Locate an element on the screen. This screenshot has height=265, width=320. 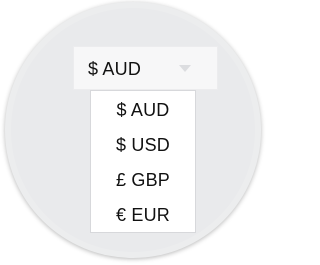
currency-option-usd: $ USD is located at coordinates (143, 145).